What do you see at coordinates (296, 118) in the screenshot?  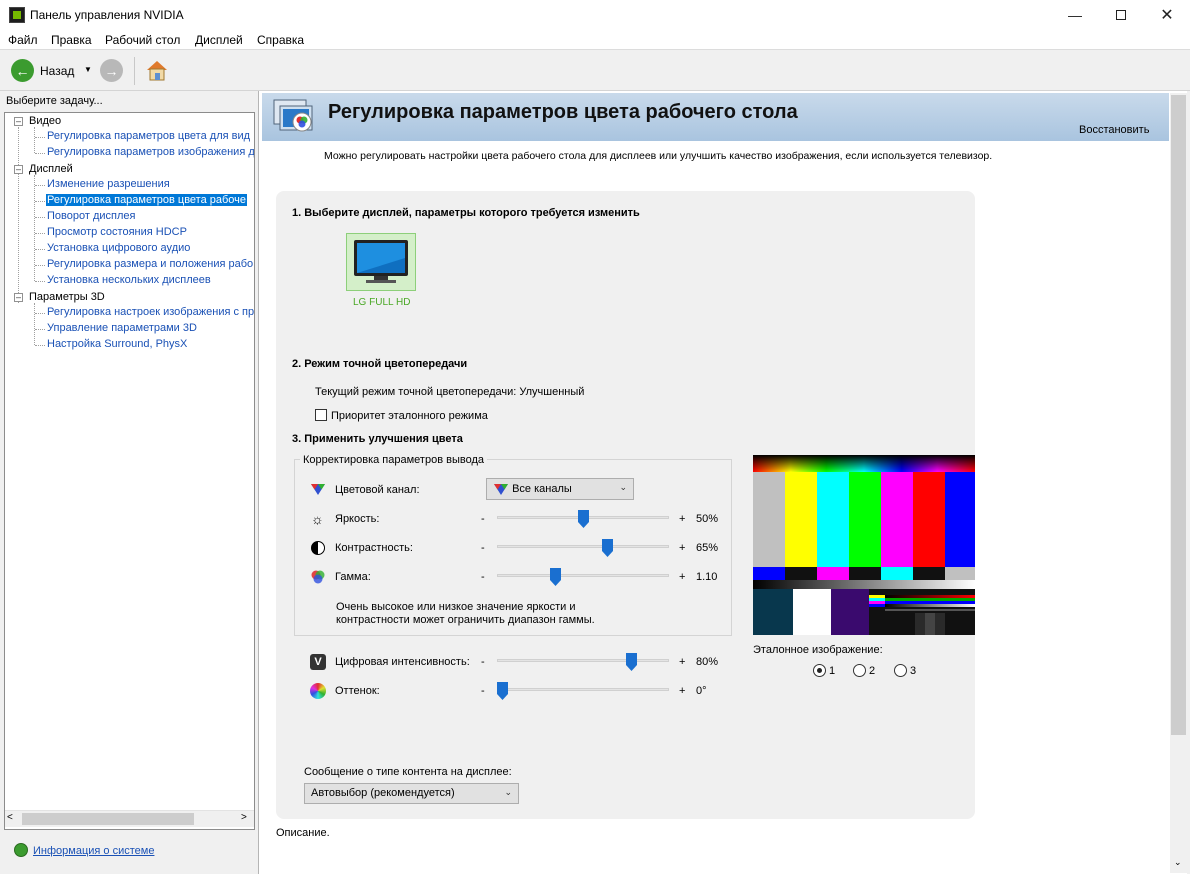 I see `desktop-color-icon` at bounding box center [296, 118].